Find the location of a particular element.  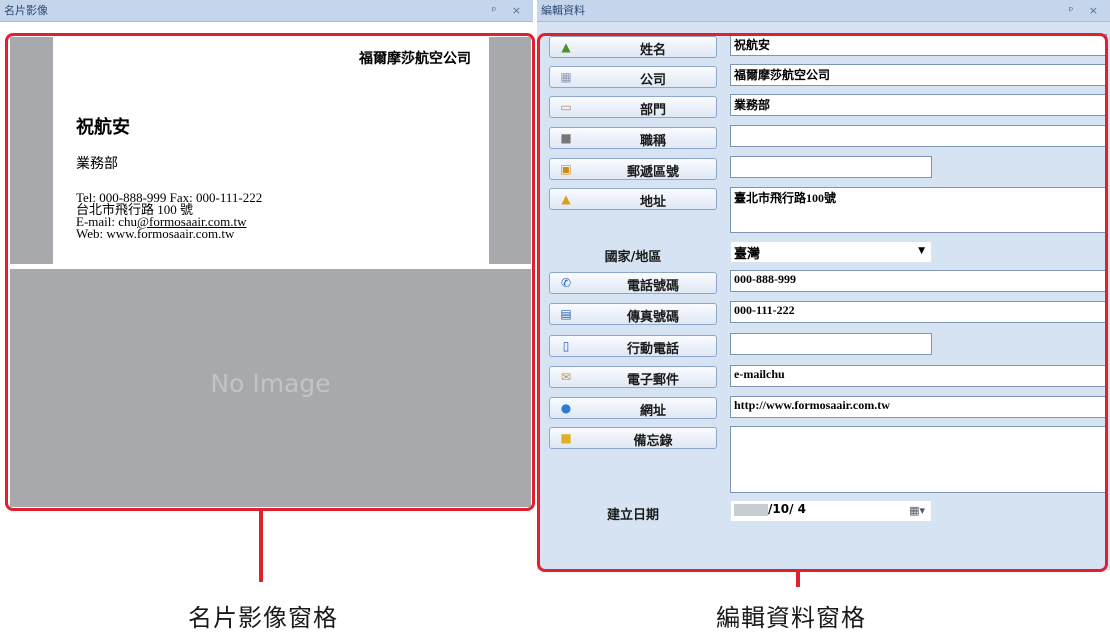

person-icon: ▲ is located at coordinates (566, 47).